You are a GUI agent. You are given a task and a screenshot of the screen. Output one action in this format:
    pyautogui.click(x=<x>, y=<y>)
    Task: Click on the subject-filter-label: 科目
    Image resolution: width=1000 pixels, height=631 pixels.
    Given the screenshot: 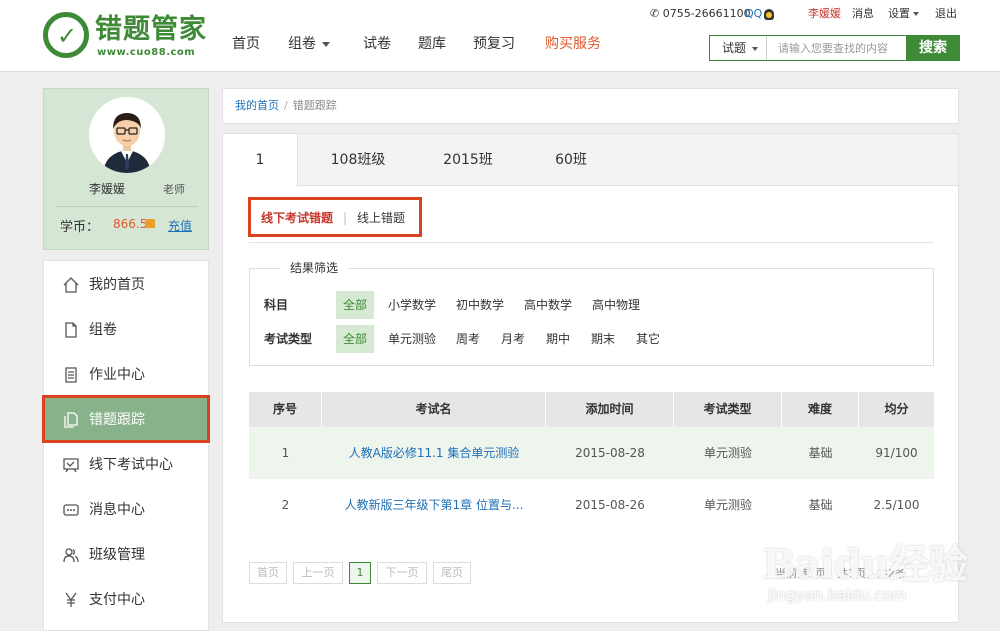 What is the action you would take?
    pyautogui.click(x=276, y=305)
    